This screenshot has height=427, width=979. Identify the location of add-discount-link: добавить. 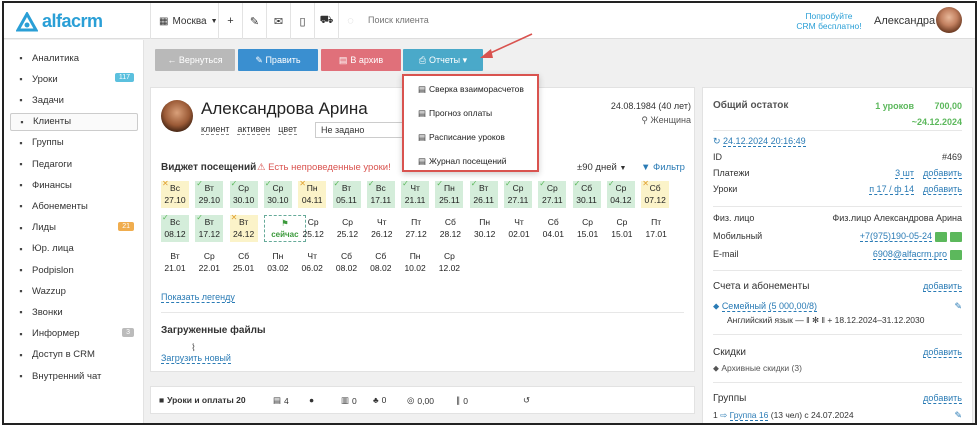
(942, 352).